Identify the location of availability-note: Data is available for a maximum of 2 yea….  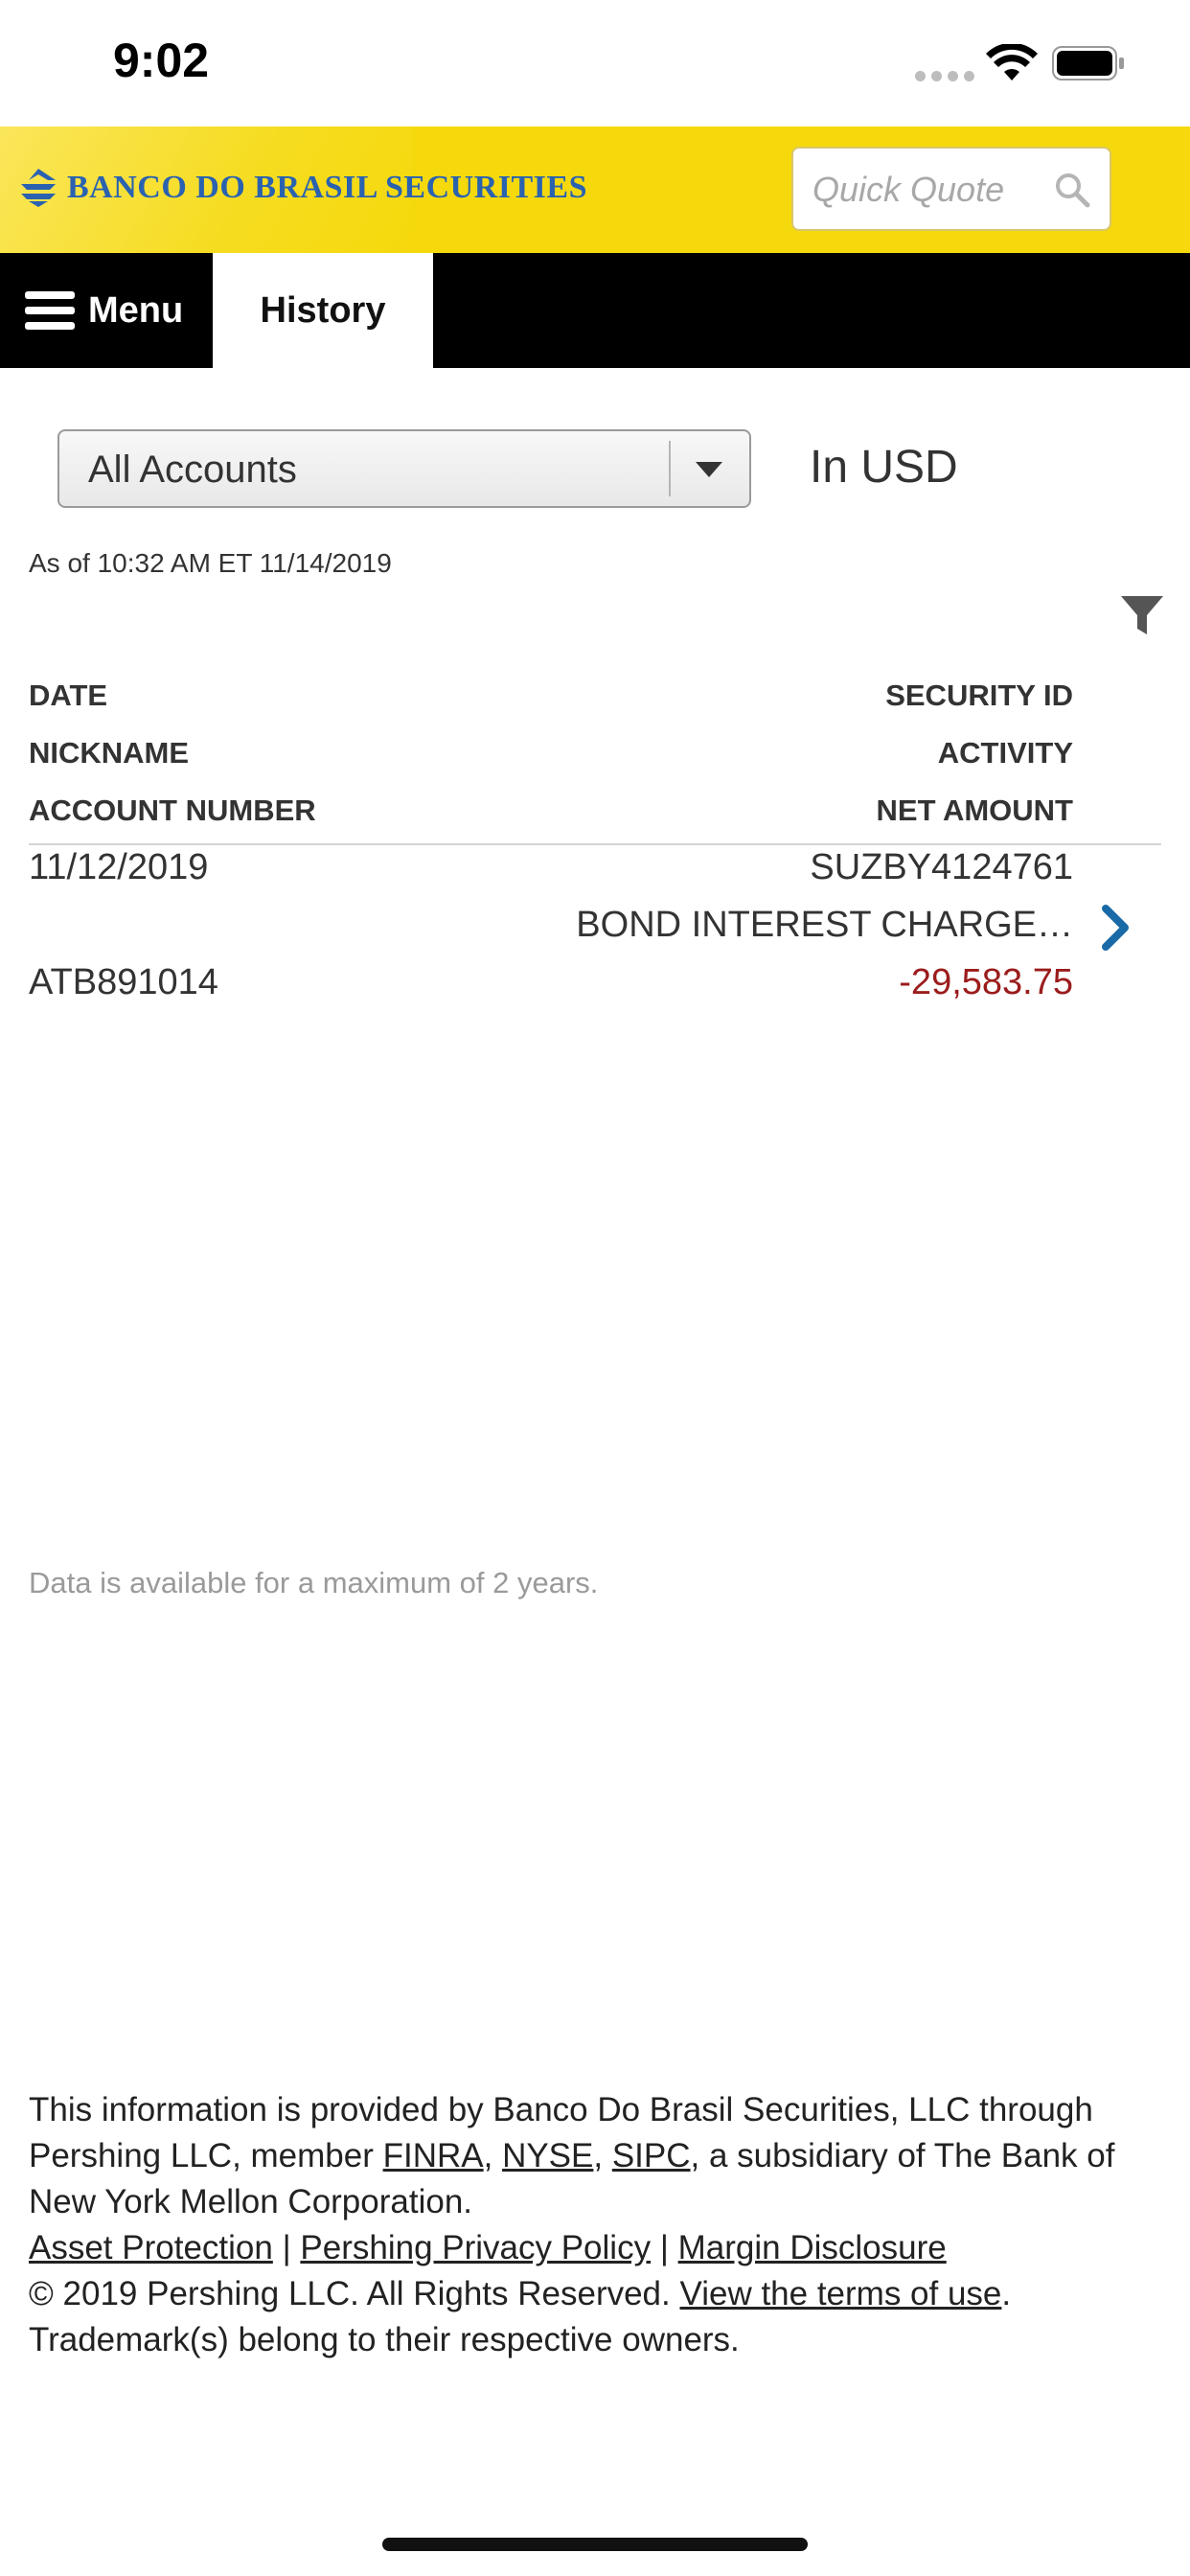
(314, 1582).